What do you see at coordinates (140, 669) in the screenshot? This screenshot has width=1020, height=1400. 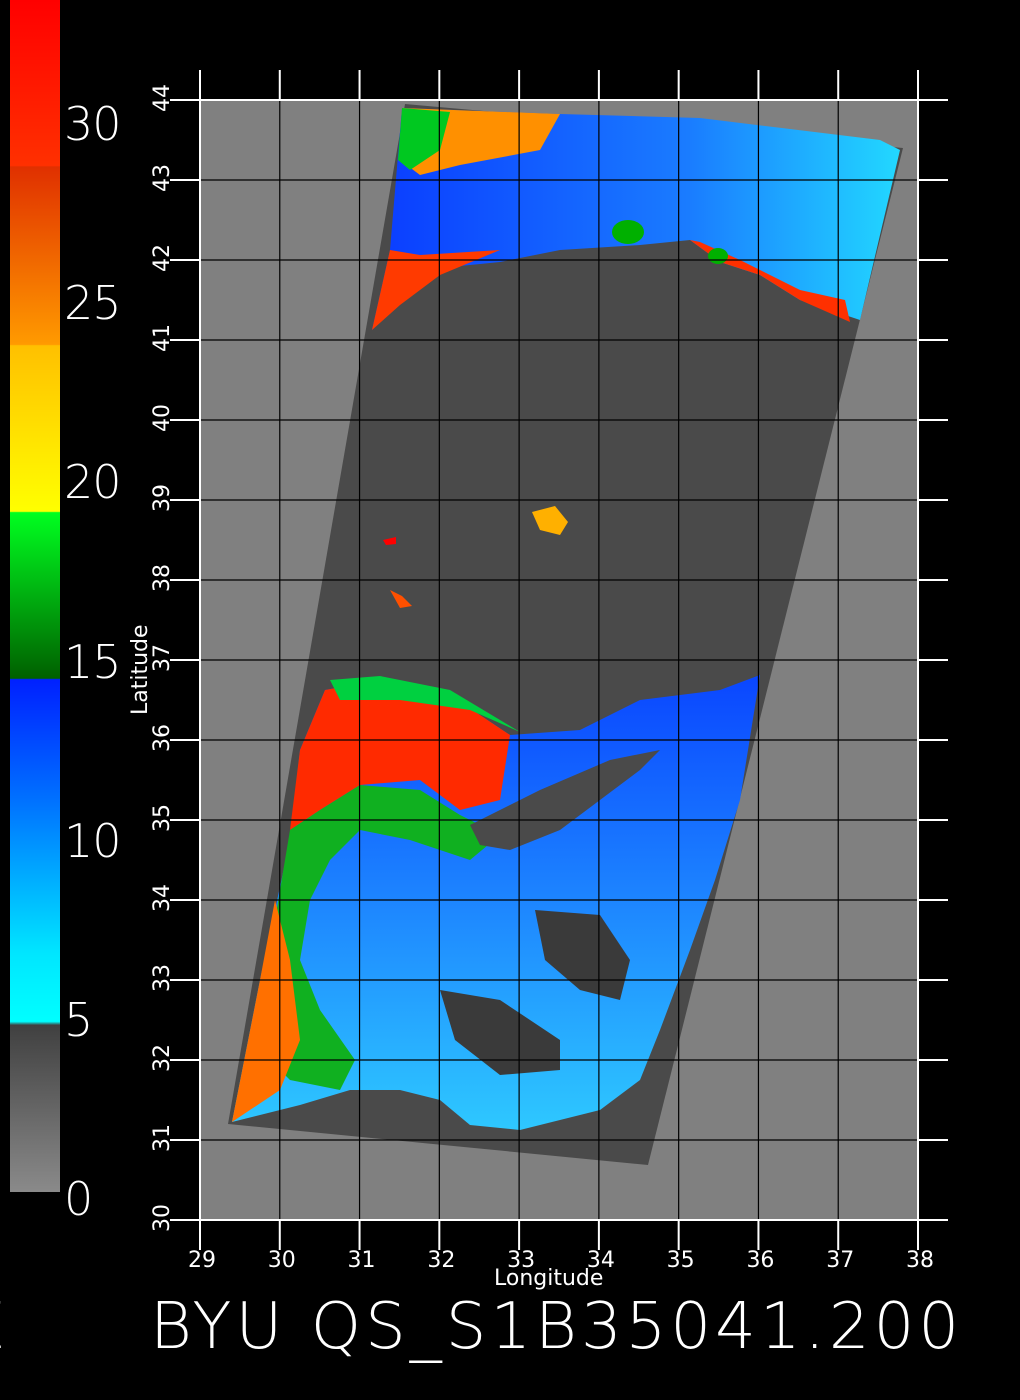 I see `latitude-axis-title: Latitude` at bounding box center [140, 669].